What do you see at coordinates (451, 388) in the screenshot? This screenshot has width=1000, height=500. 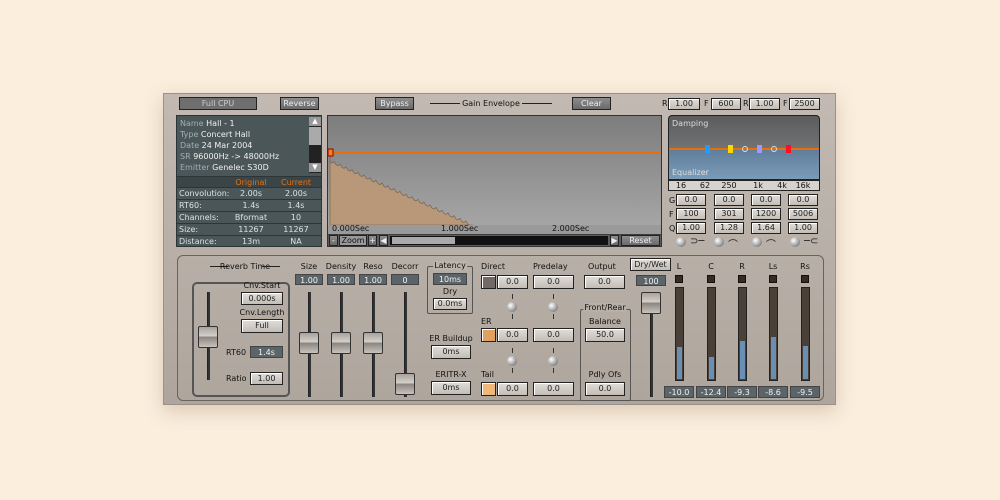 I see `eritr-x-field: 0ms` at bounding box center [451, 388].